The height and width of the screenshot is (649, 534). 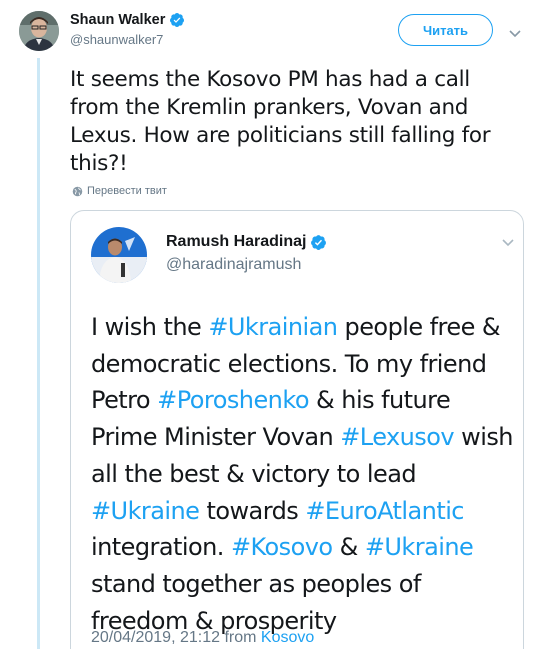 What do you see at coordinates (117, 20) in the screenshot?
I see `author-display-name: Shaun Walker` at bounding box center [117, 20].